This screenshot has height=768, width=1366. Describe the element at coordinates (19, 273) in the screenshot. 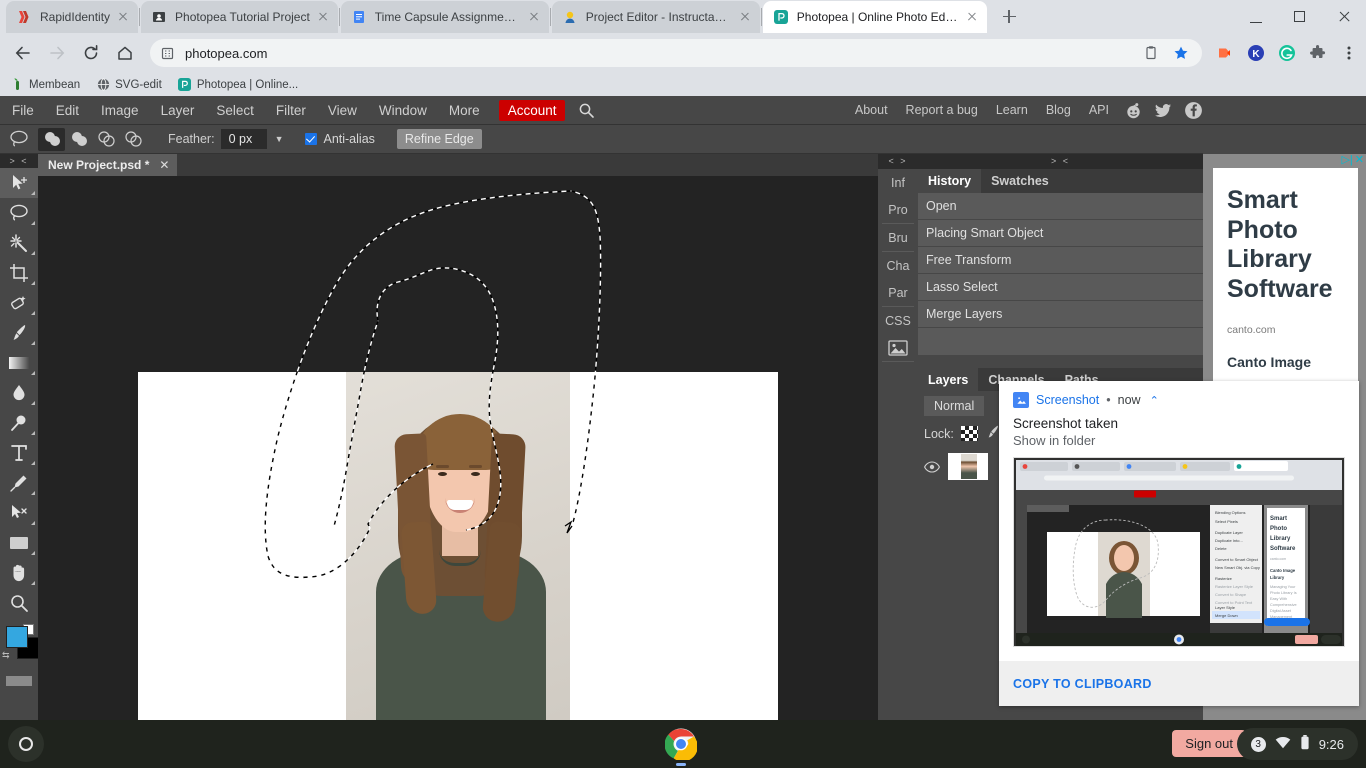

I see `crop-tool-icon` at that location.